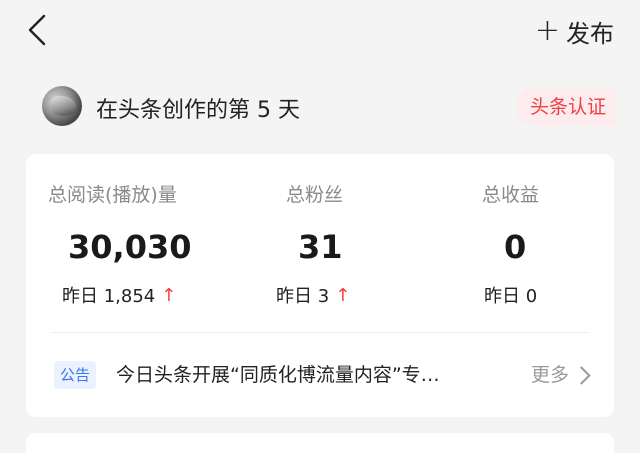 This screenshot has width=640, height=453. I want to click on chevron-left-icon, so click(37, 30).